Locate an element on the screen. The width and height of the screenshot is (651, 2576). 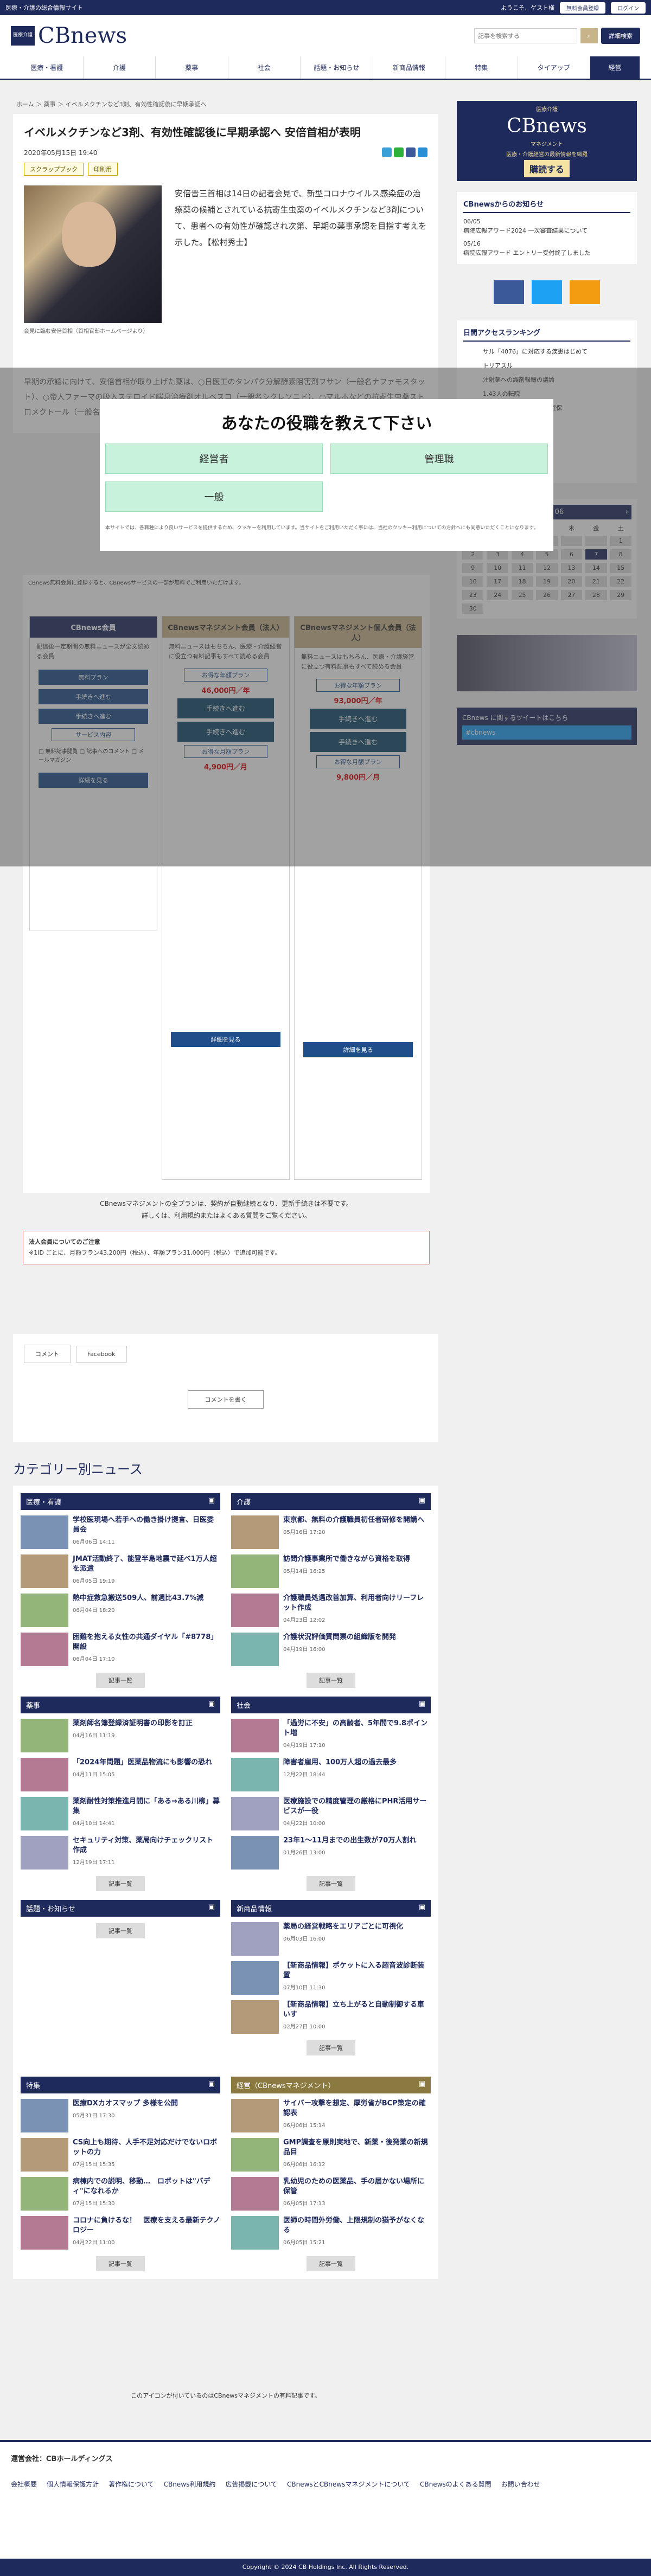
nav-item: 社会 is located at coordinates (264, 67).